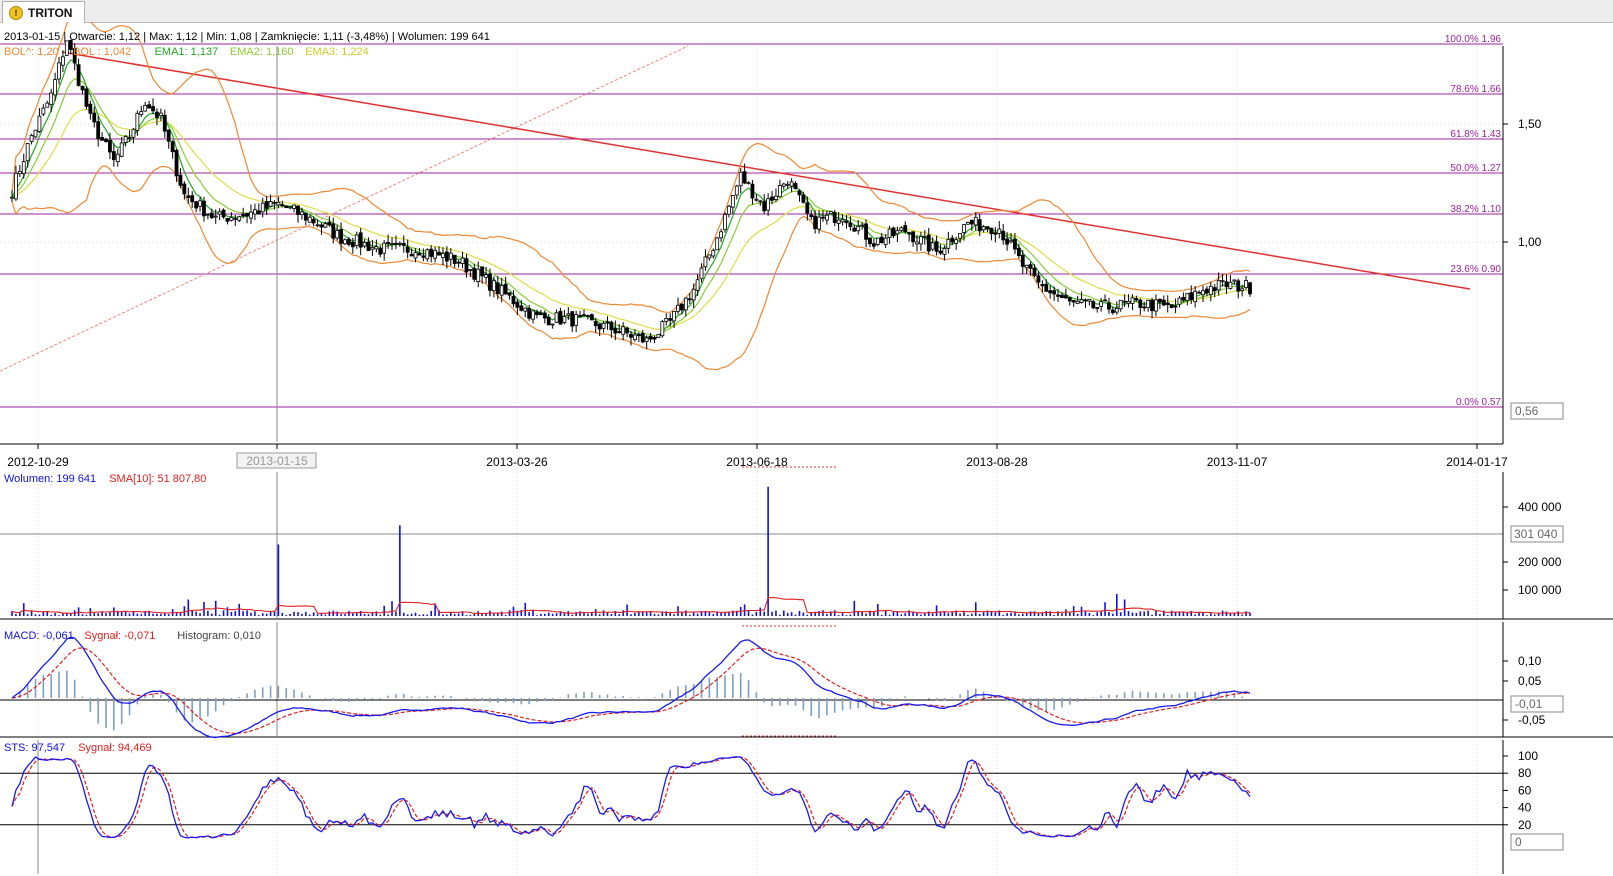 Image resolution: width=1613 pixels, height=876 pixels. I want to click on fib-level-label: 23.6% 0.90, so click(1475, 269).